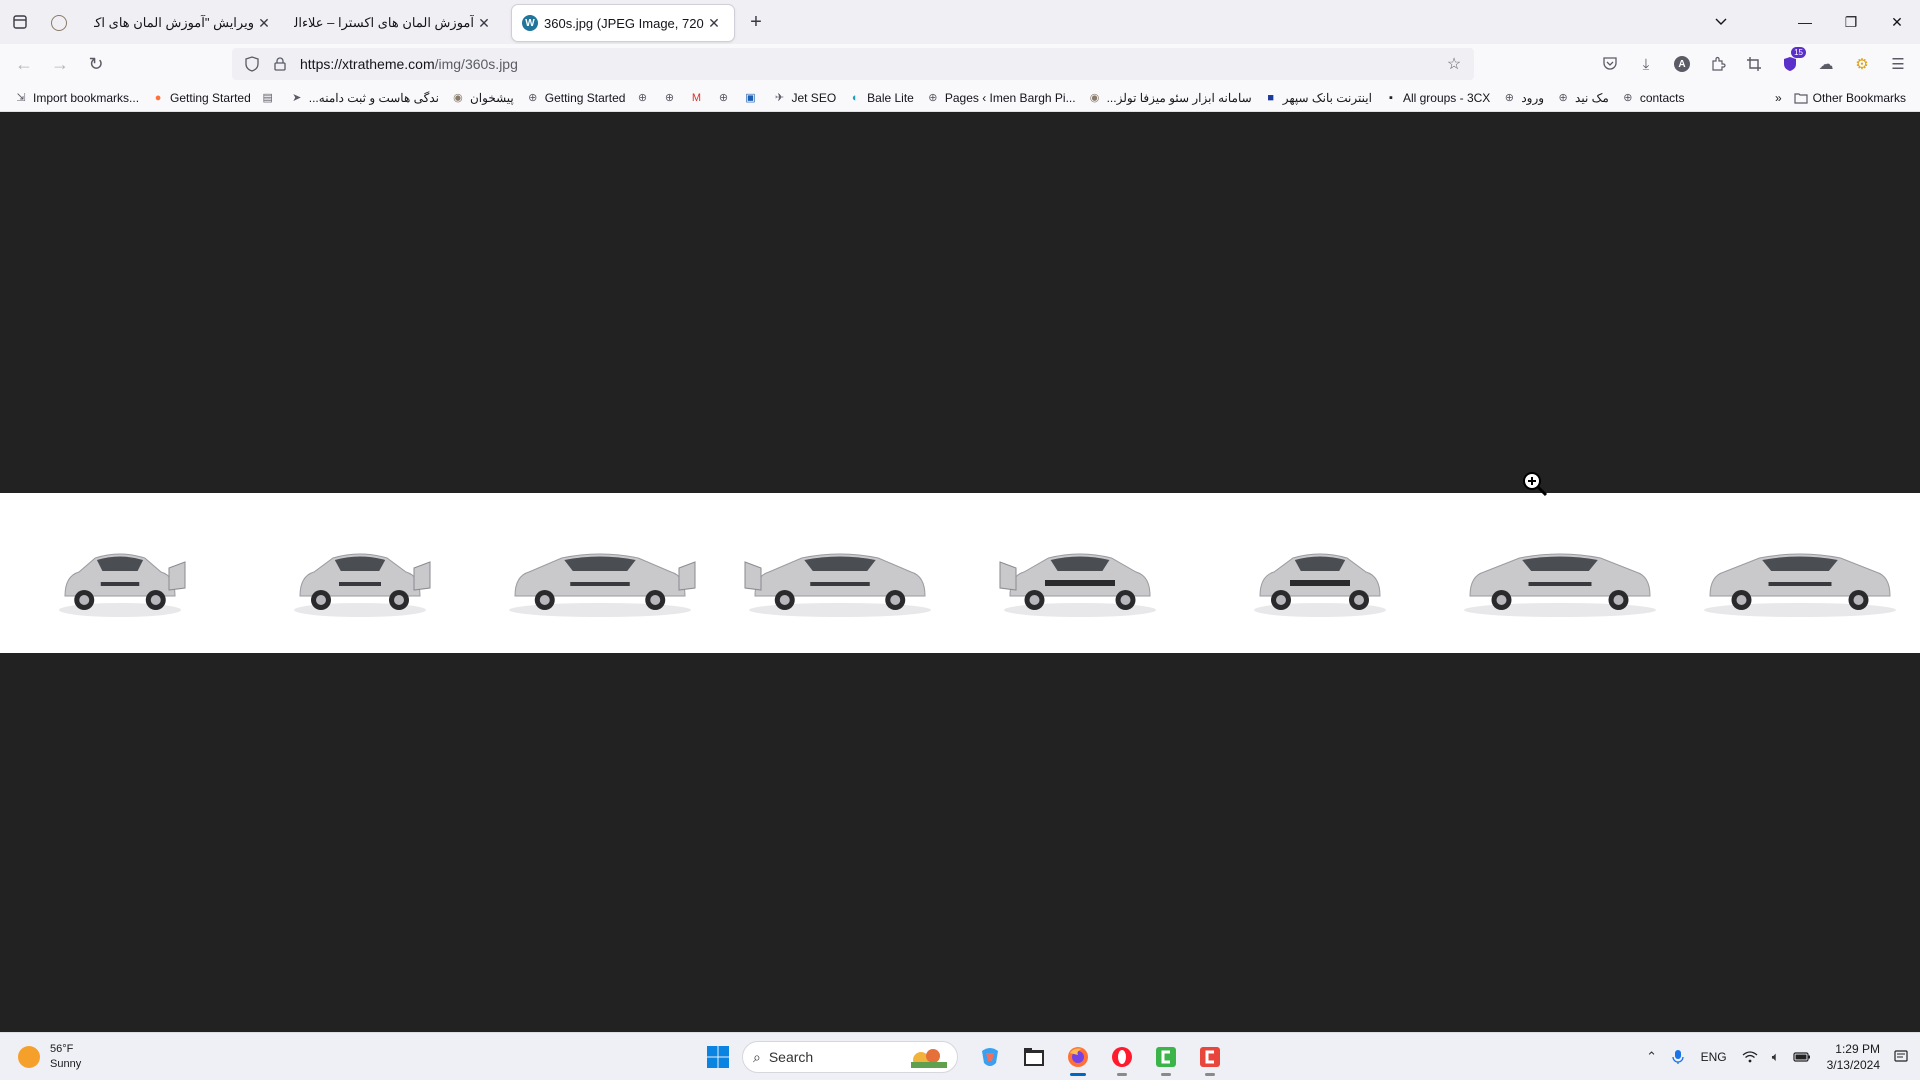 This screenshot has height=1080, width=1920. What do you see at coordinates (756, 22) in the screenshot?
I see `new-tab-button: +` at bounding box center [756, 22].